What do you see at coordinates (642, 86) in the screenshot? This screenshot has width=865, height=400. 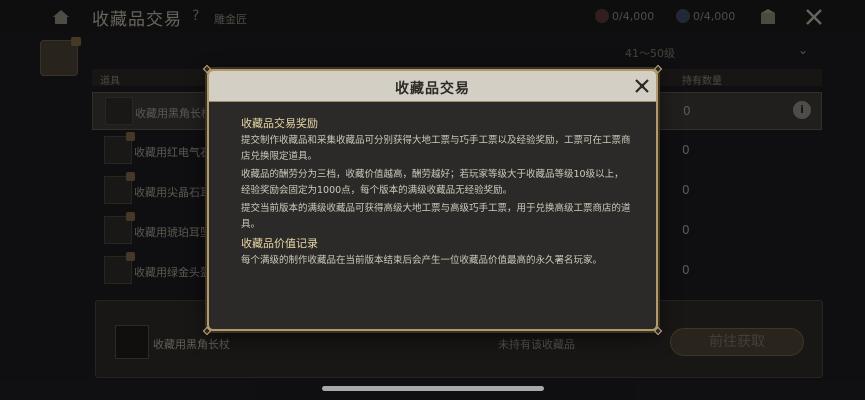 I see `close-icon` at bounding box center [642, 86].